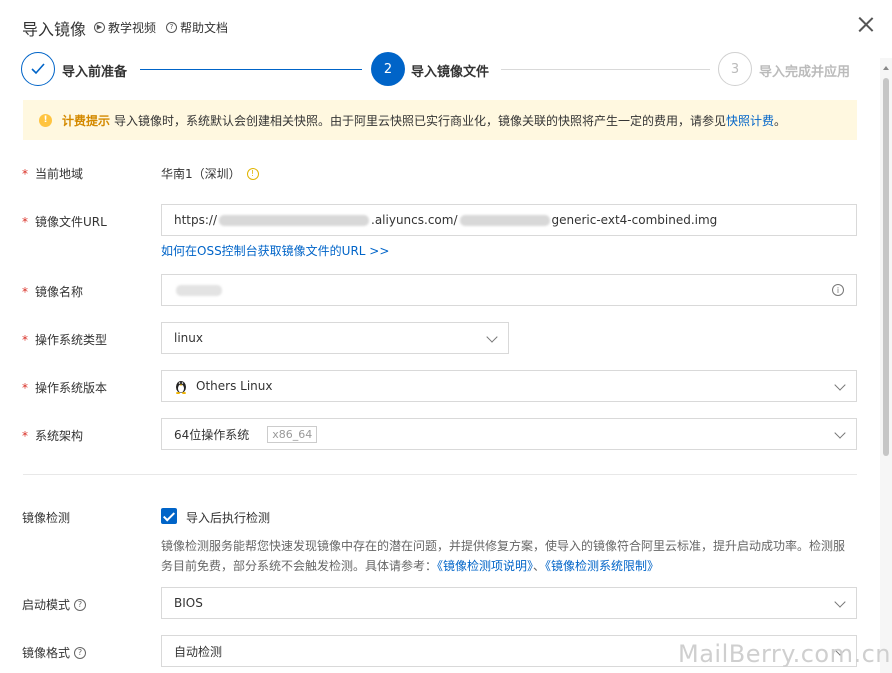  What do you see at coordinates (292, 434) in the screenshot?
I see `arch-tag: x86_64` at bounding box center [292, 434].